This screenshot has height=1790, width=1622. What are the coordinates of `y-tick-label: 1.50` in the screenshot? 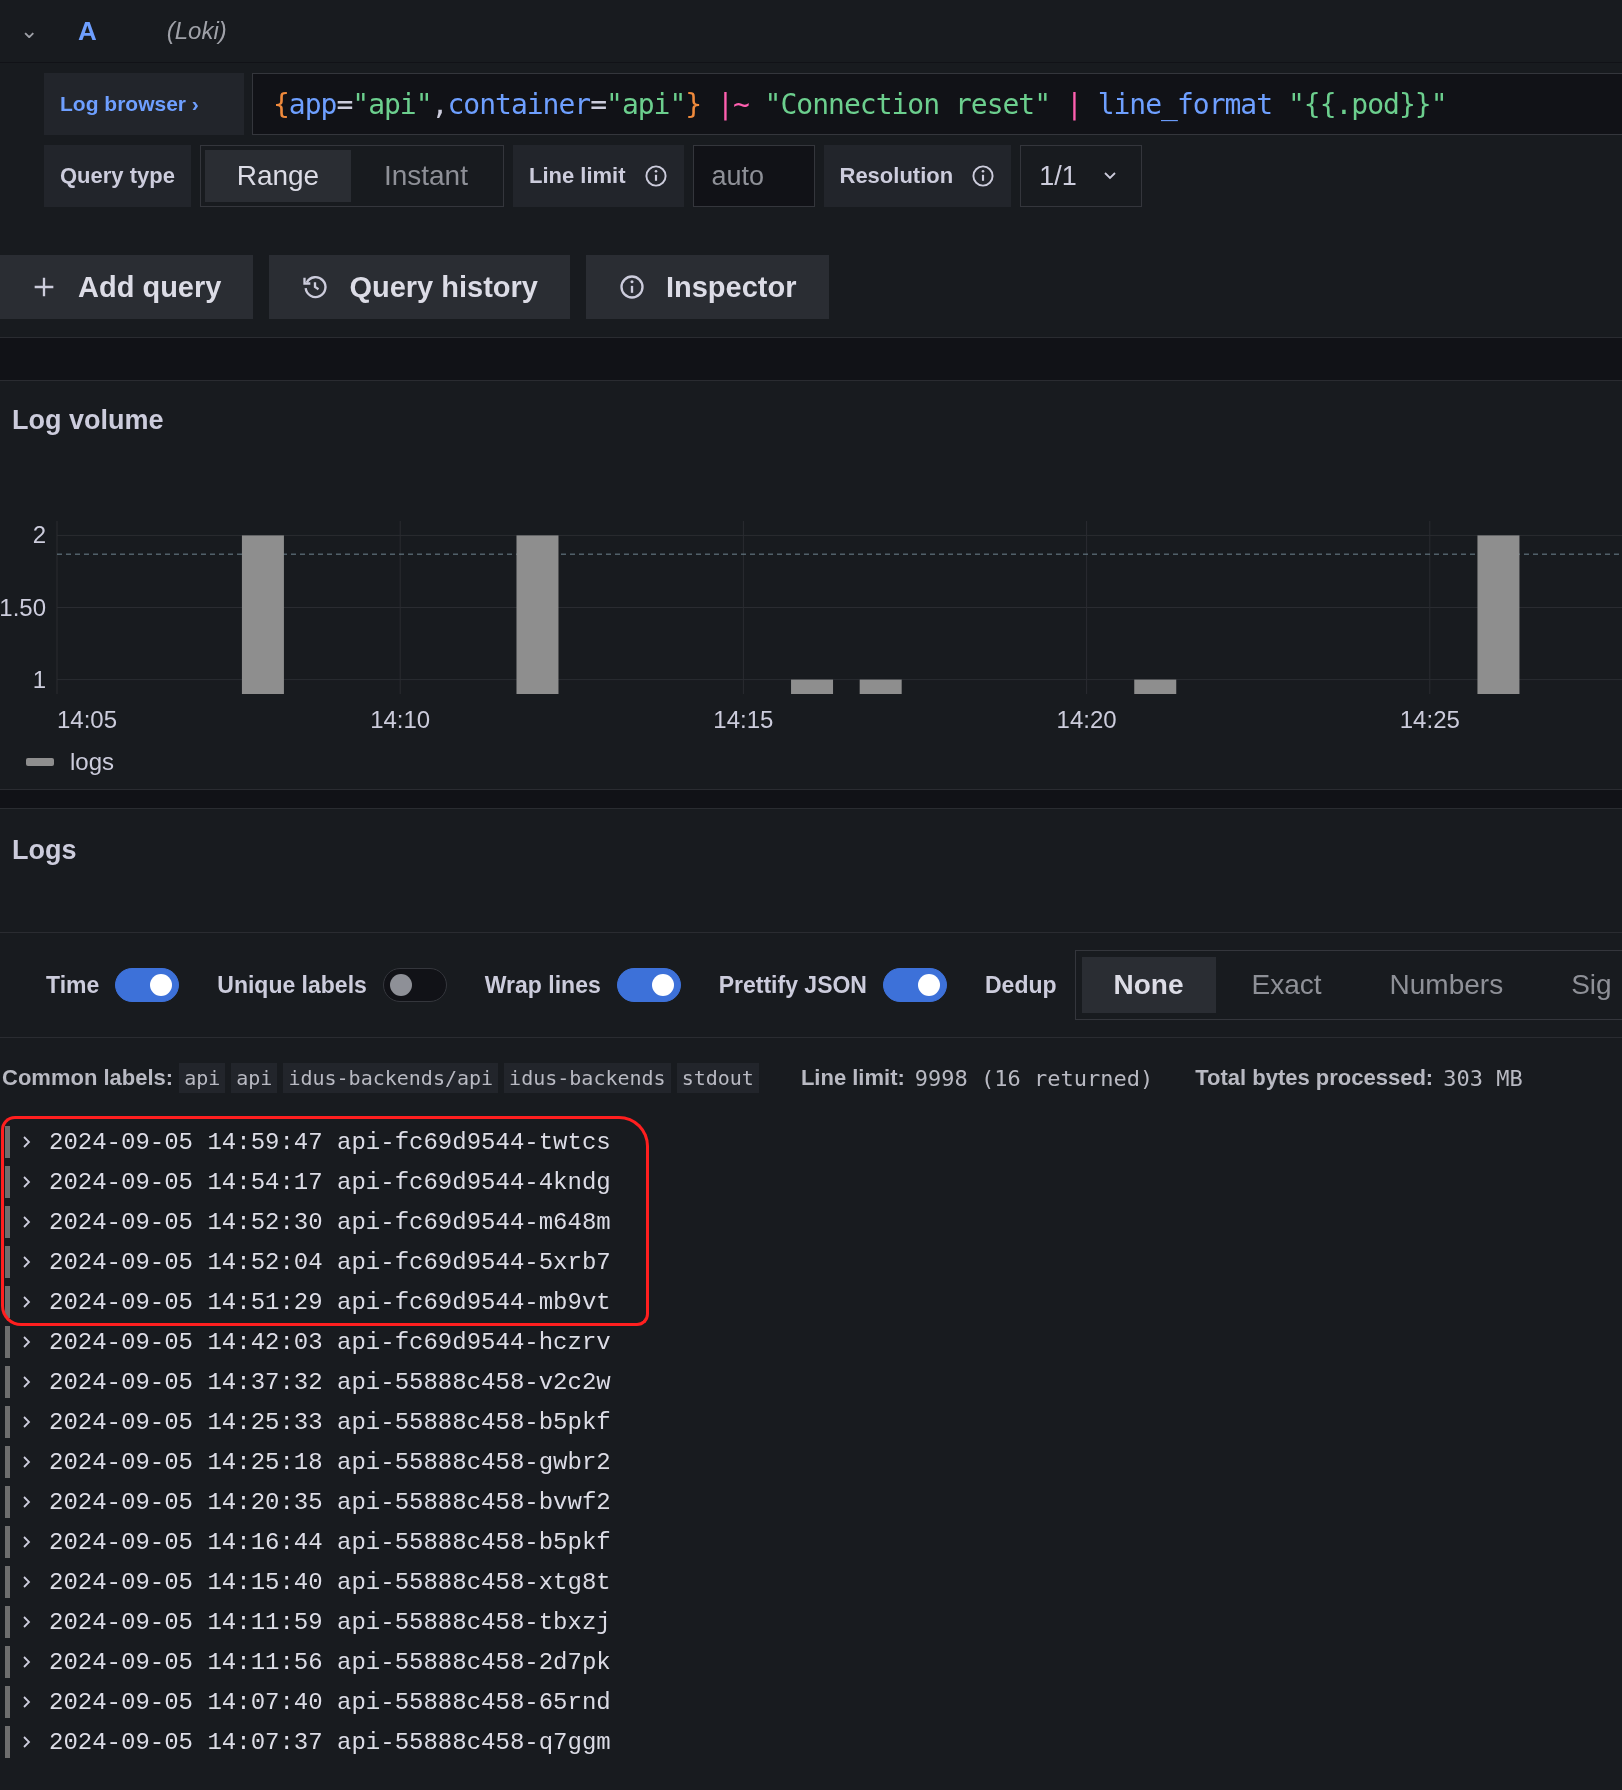 It's located at (23, 607).